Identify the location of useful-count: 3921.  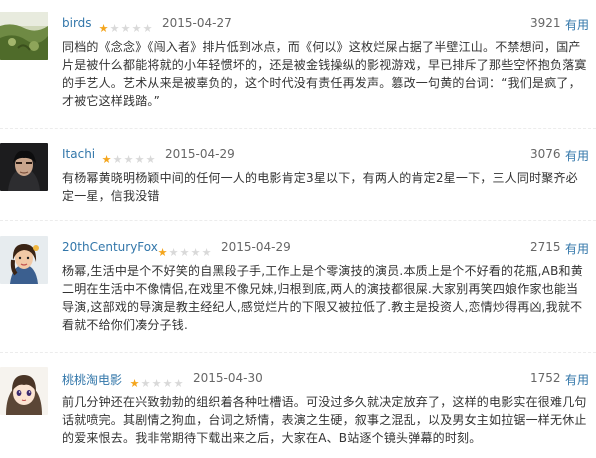
(545, 23).